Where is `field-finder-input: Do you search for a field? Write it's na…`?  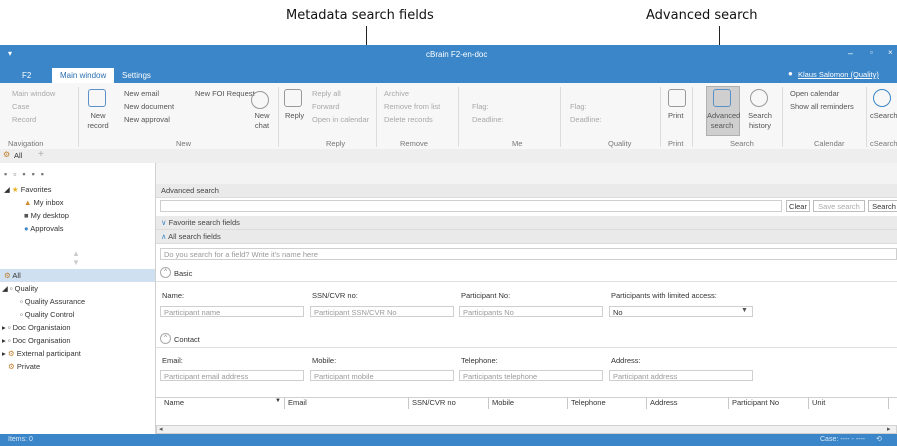 field-finder-input: Do you search for a field? Write it's na… is located at coordinates (528, 254).